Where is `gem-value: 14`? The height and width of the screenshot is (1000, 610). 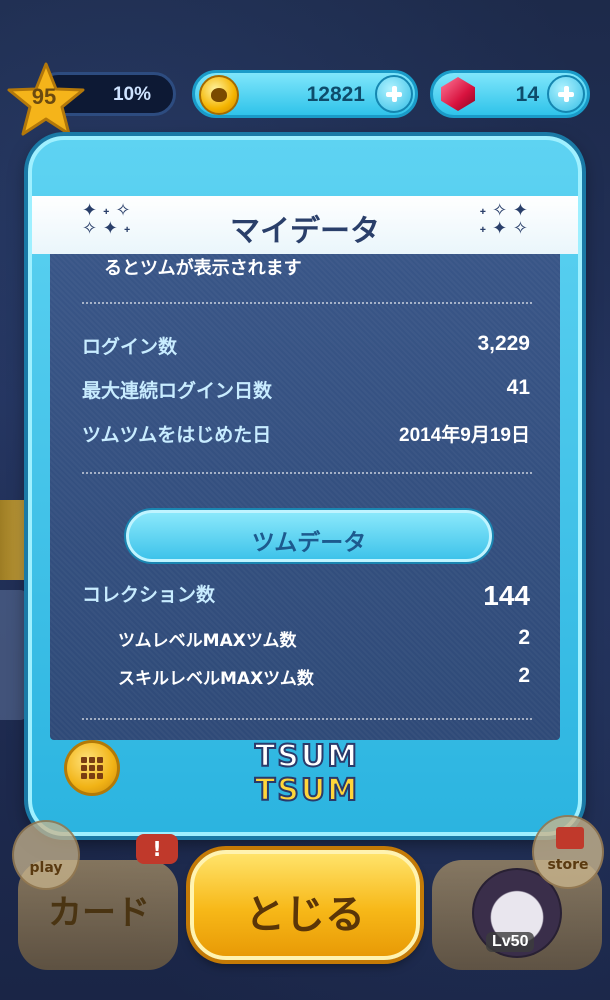 gem-value: 14 is located at coordinates (527, 94).